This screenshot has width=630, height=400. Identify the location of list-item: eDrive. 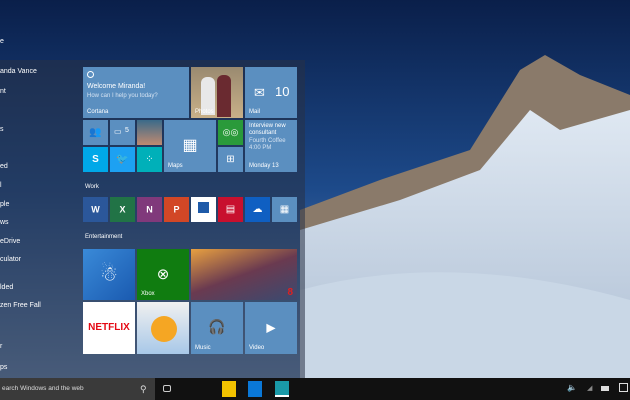
(10, 241).